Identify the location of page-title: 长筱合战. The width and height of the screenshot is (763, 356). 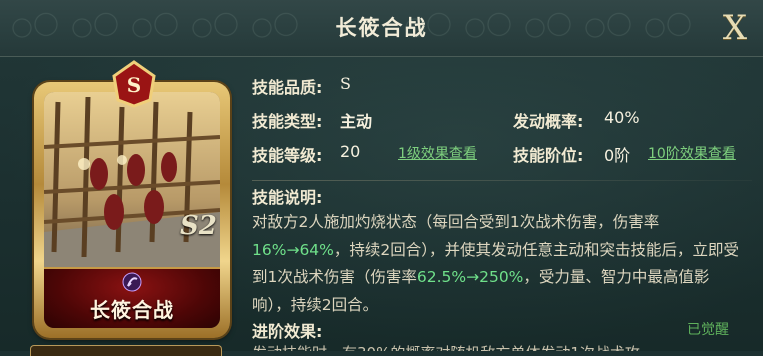
(381, 28).